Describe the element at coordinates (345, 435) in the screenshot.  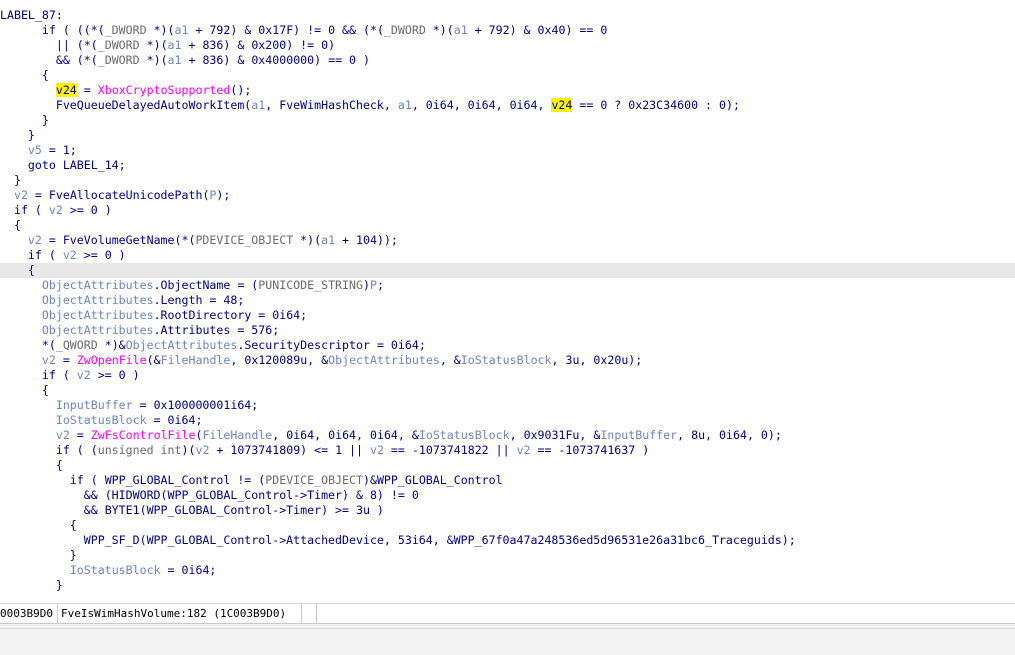
I see `code-token: , 0i64, 0i64, 0i64, &` at that location.